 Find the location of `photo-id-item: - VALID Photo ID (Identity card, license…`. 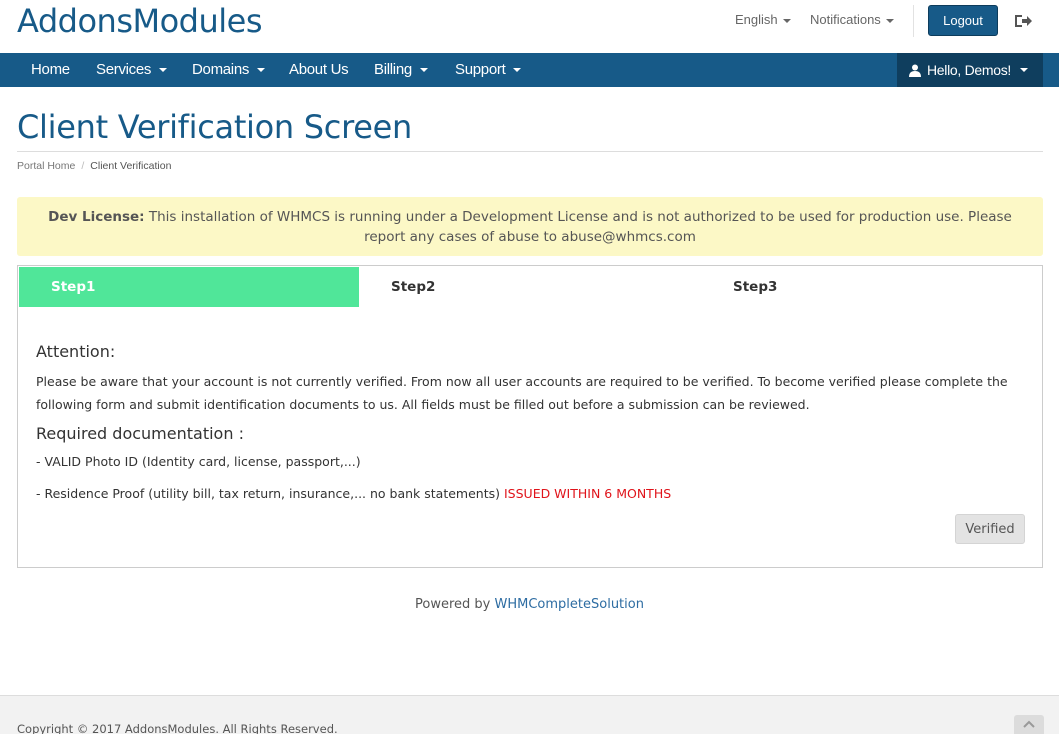

photo-id-item: - VALID Photo ID (Identity card, license… is located at coordinates (198, 461).